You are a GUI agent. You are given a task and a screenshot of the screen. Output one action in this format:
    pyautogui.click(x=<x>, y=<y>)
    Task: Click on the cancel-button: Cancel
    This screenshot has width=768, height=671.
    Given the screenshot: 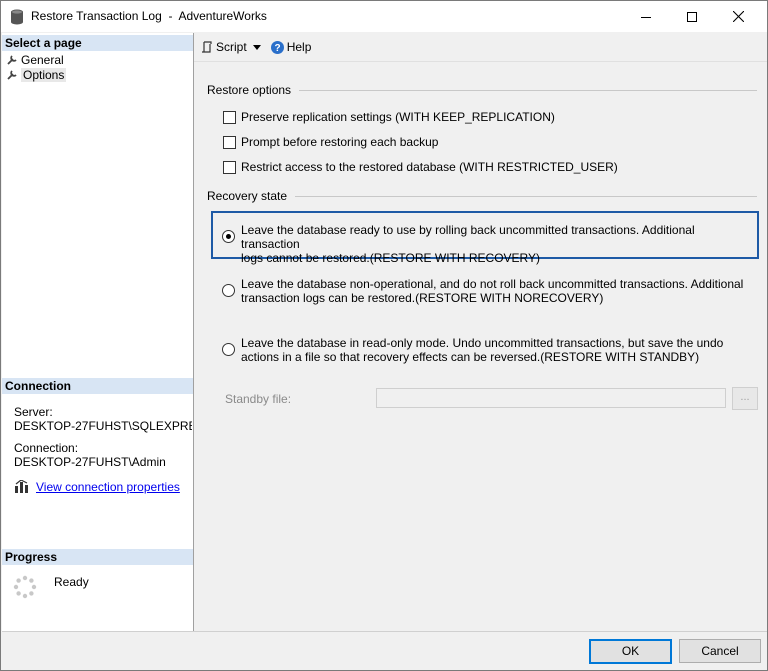 What is the action you would take?
    pyautogui.click(x=720, y=651)
    